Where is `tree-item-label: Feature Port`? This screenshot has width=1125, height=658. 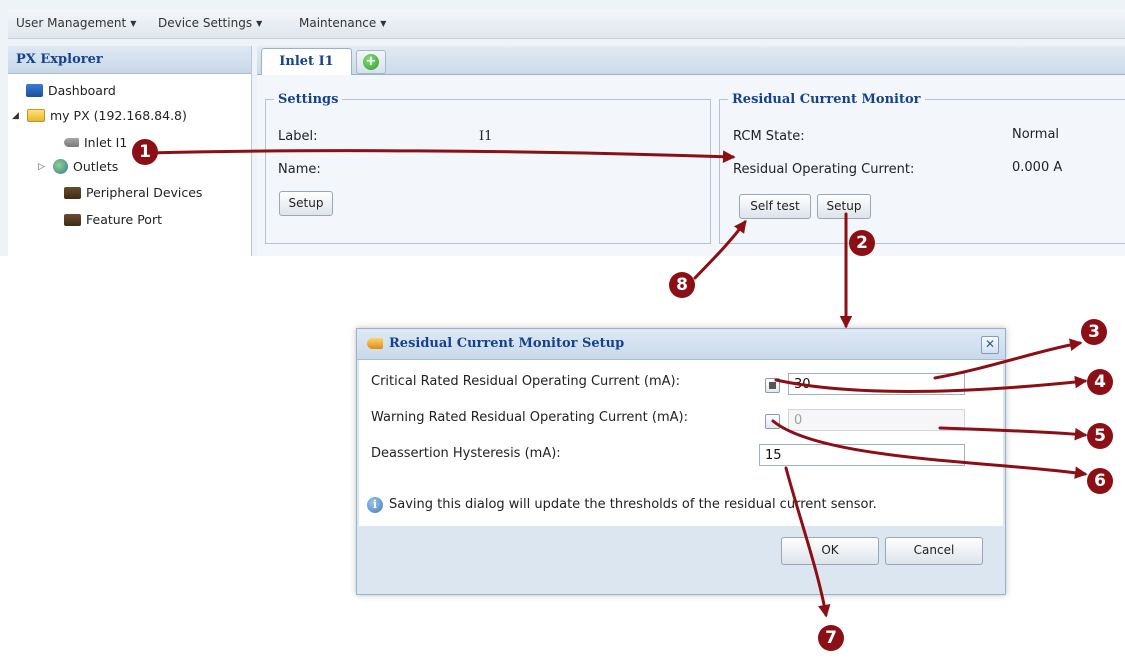
tree-item-label: Feature Port is located at coordinates (124, 219).